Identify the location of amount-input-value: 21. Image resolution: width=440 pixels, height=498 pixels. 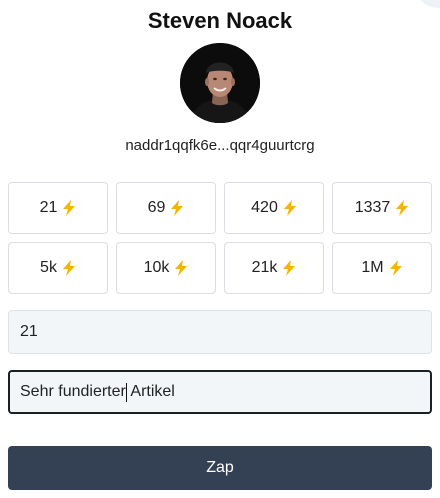
(29, 331).